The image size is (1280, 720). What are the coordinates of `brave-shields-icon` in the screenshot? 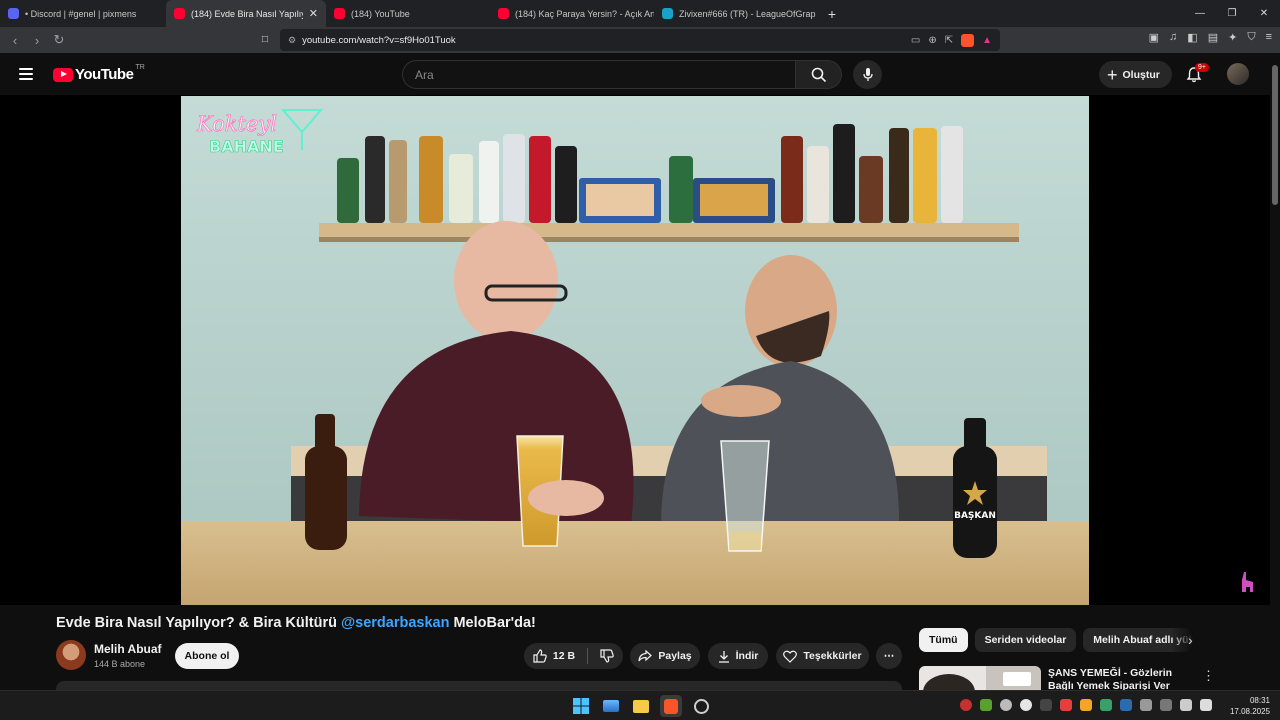 It's located at (968, 40).